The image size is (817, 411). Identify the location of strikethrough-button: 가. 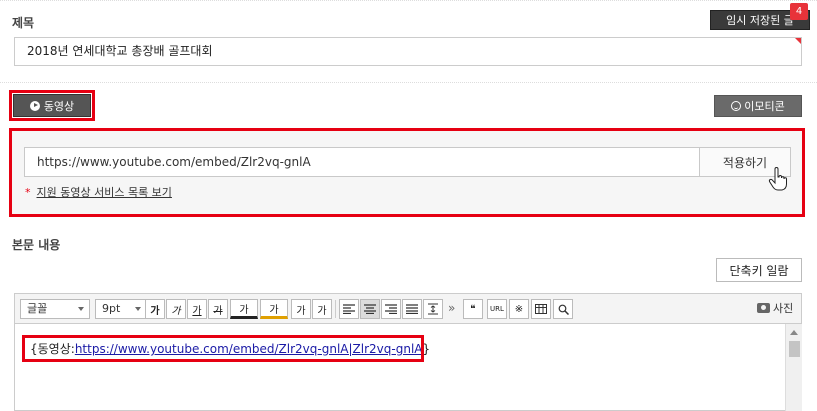
(218, 309).